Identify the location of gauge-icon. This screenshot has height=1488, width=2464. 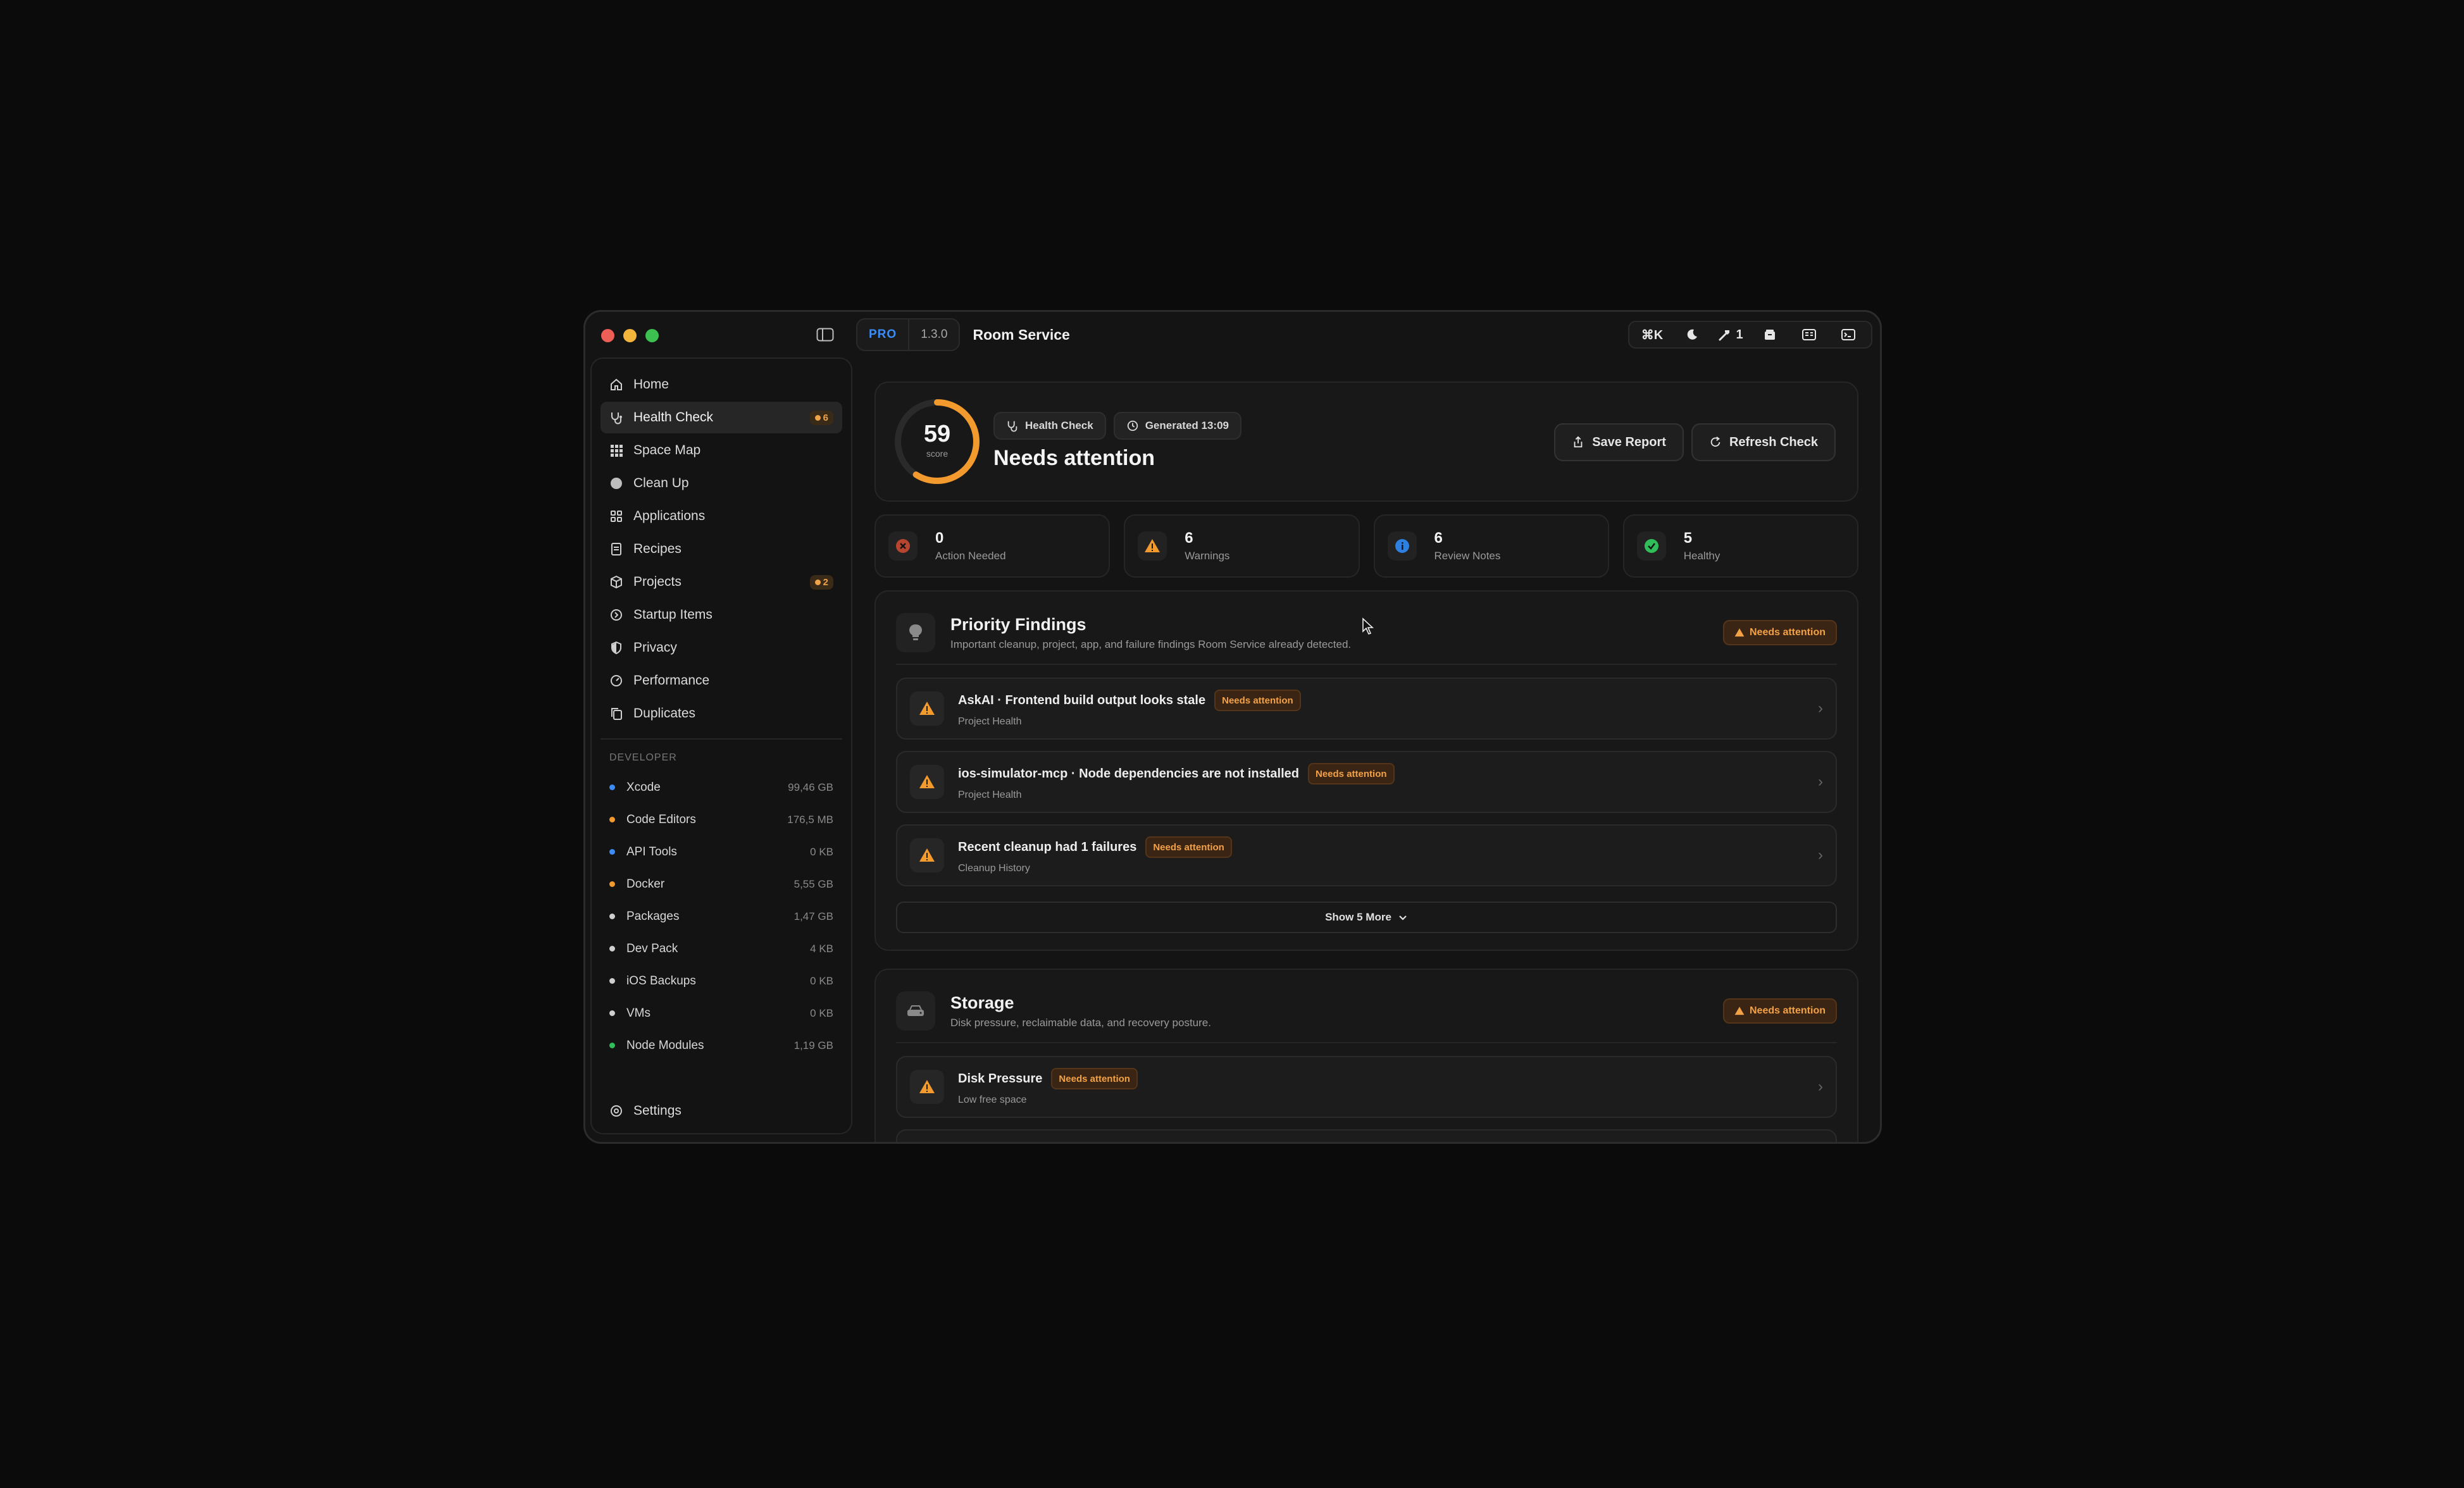
(616, 680).